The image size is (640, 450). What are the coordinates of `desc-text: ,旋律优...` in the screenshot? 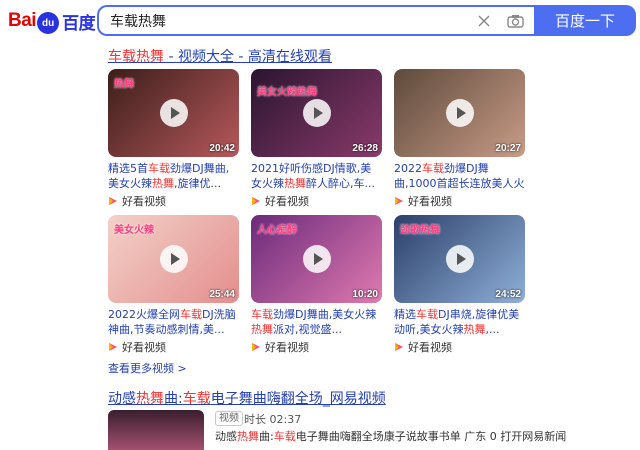 It's located at (197, 183).